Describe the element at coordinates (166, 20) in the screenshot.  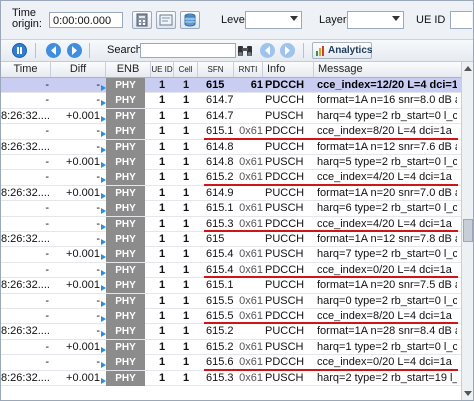
I see `time-settings-button` at that location.